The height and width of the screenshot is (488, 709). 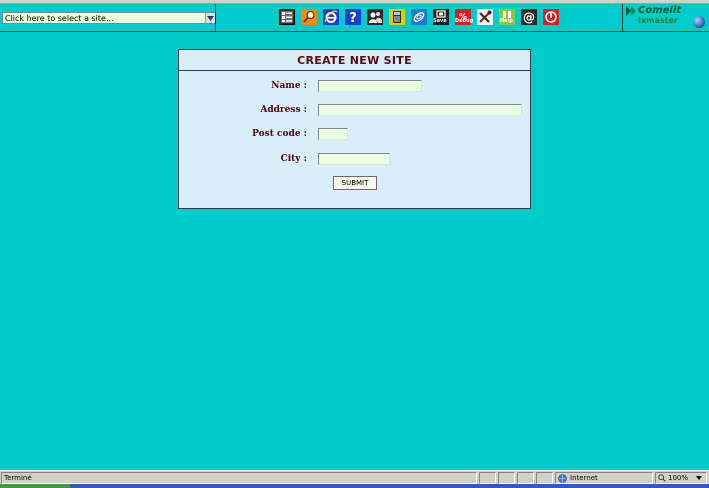 What do you see at coordinates (239, 478) in the screenshot?
I see `status-text-cell: Terminé` at bounding box center [239, 478].